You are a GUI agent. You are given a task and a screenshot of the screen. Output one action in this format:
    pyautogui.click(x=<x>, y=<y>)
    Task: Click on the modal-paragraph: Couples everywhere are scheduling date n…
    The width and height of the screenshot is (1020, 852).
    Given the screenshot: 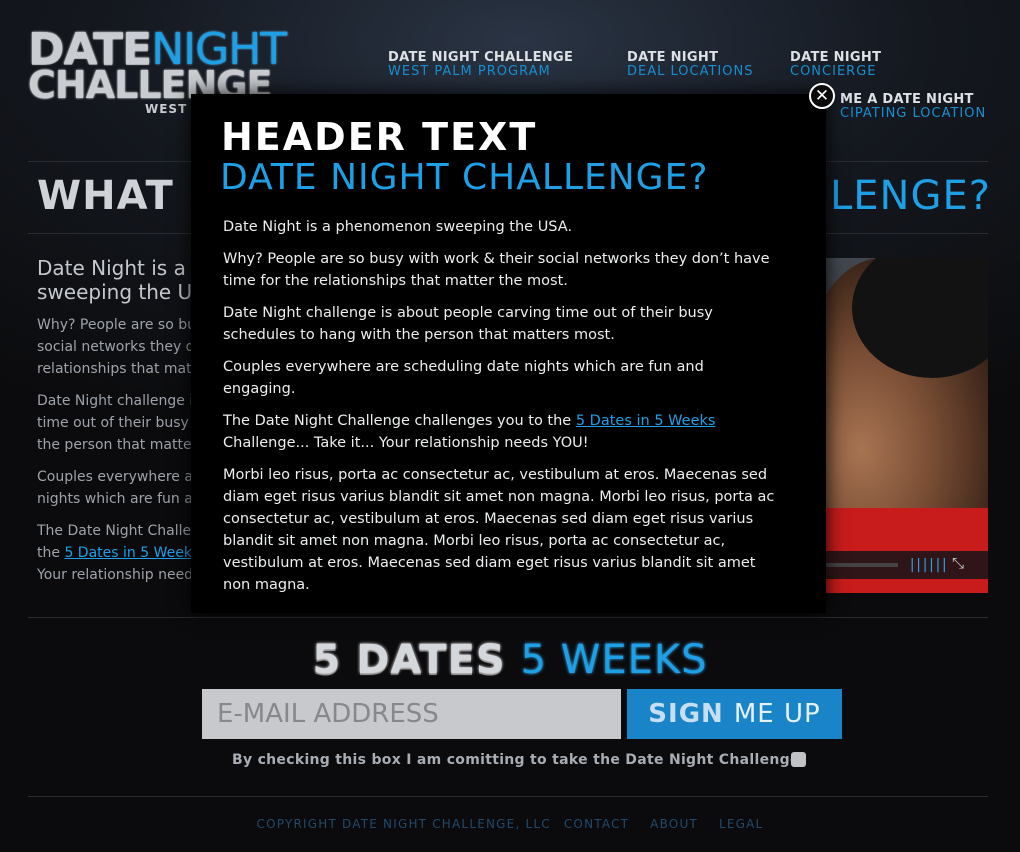 What is the action you would take?
    pyautogui.click(x=463, y=378)
    